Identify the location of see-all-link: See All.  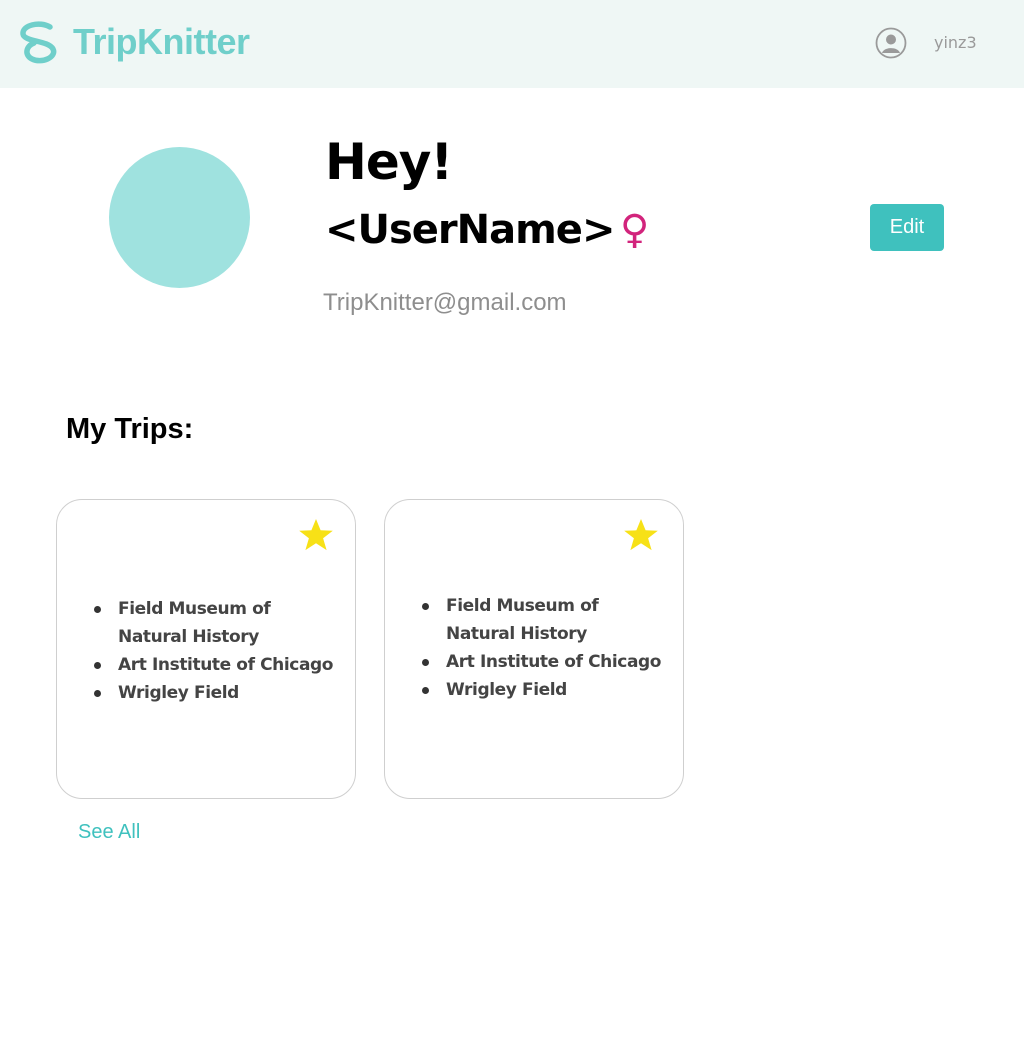
(109, 832).